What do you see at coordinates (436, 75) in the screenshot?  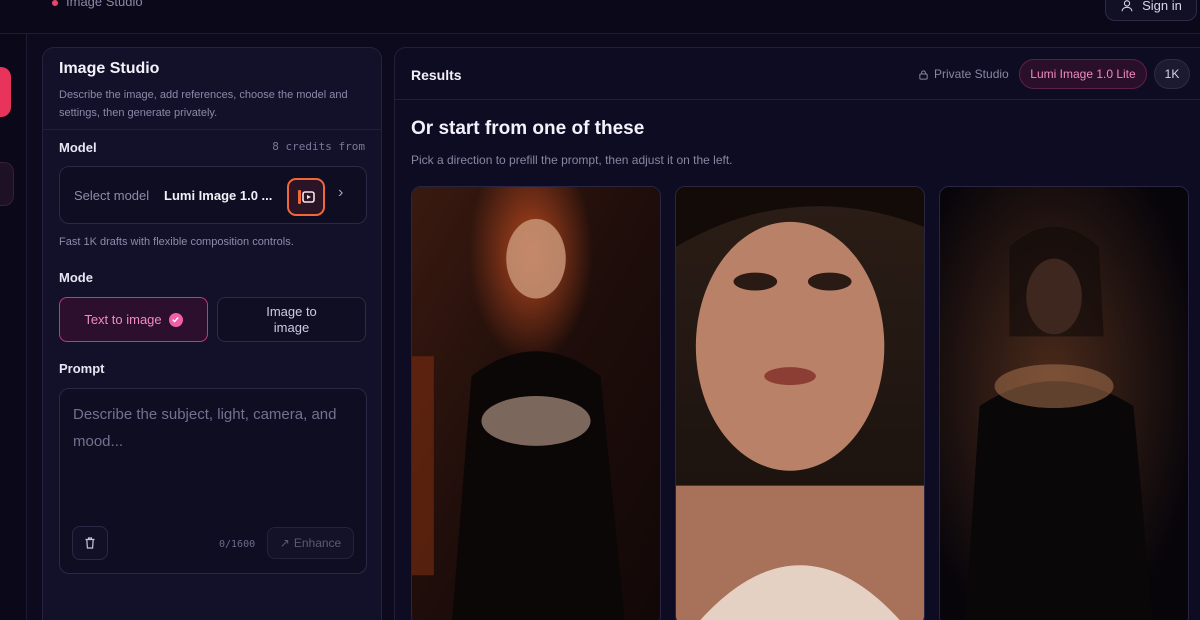 I see `results-title: Results` at bounding box center [436, 75].